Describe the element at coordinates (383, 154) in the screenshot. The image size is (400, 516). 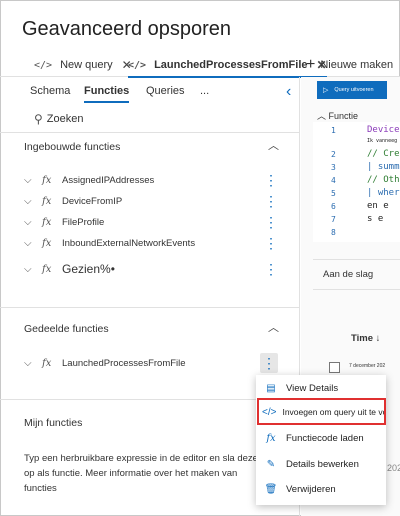
I see `code-line: // Cre` at that location.